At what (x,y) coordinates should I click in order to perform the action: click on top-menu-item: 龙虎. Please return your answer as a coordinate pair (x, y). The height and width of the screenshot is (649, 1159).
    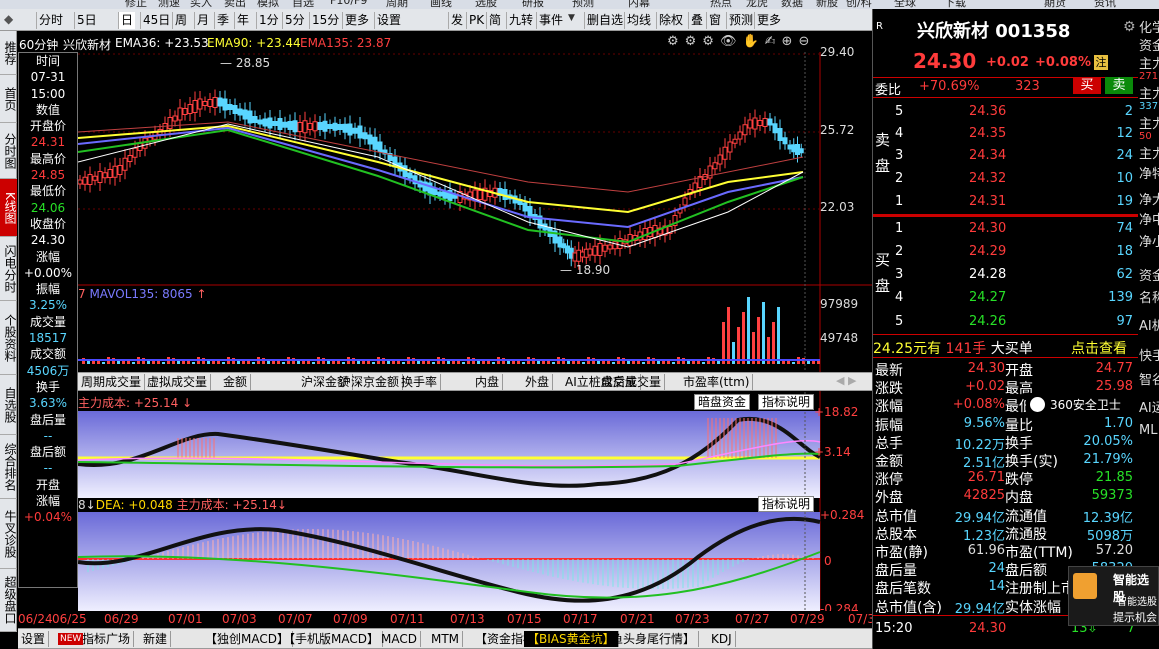
    Looking at the image, I should click on (757, 4).